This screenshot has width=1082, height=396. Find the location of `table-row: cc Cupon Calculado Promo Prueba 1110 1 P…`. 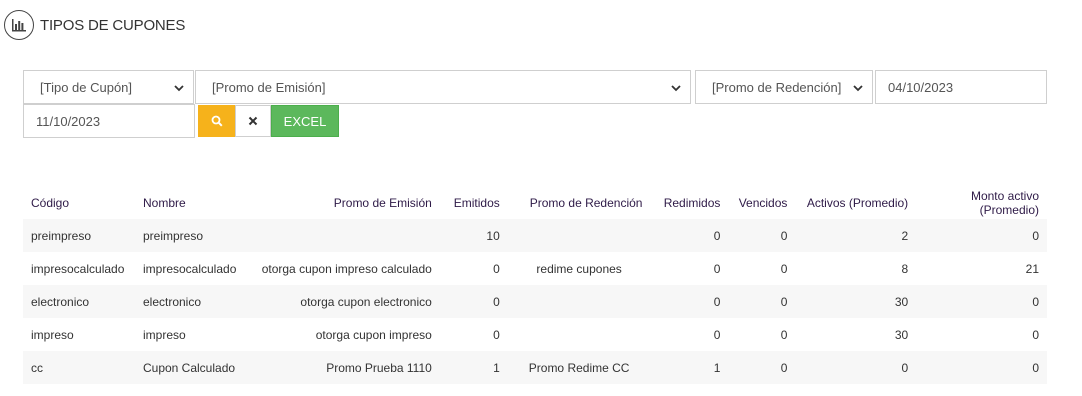

table-row: cc Cupon Calculado Promo Prueba 1110 1 P… is located at coordinates (535, 367).